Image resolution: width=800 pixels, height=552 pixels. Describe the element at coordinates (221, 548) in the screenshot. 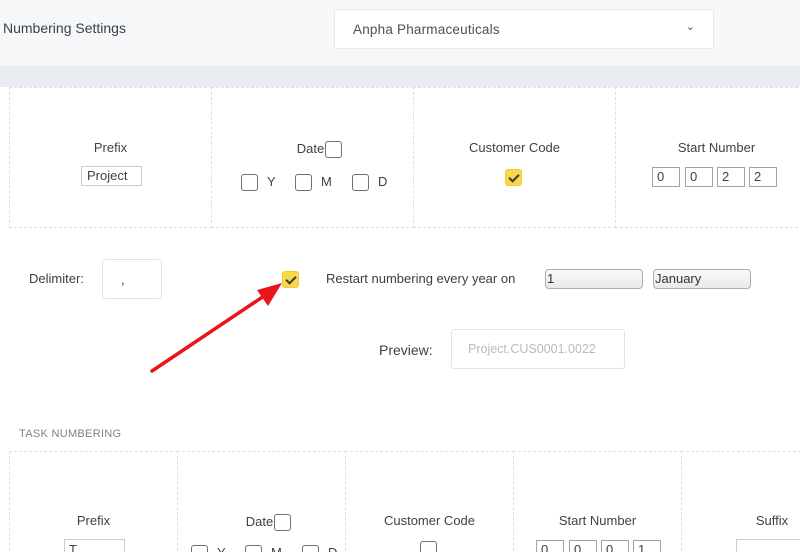

I see `task-year-label: Y` at that location.